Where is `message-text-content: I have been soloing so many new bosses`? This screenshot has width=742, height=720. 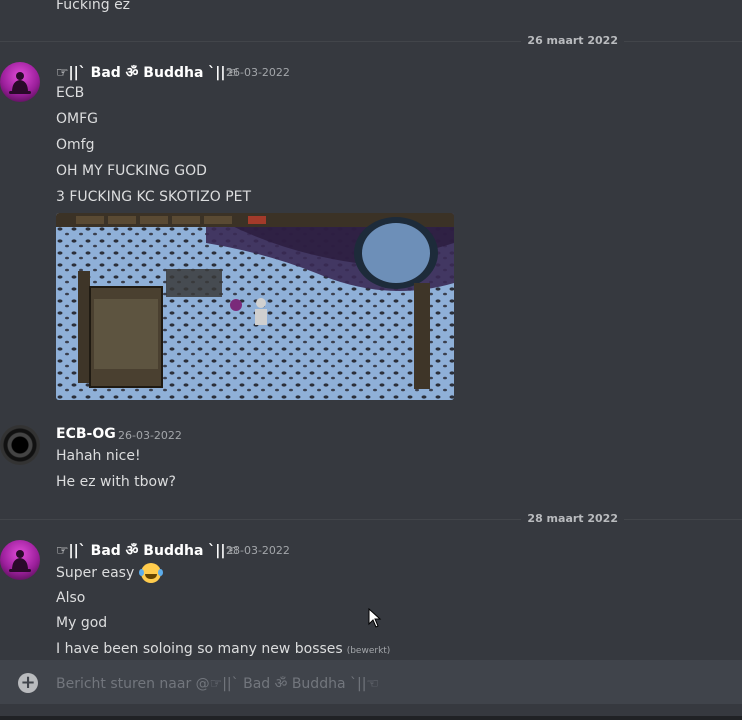
message-text-content: I have been soloing so many new bosses is located at coordinates (199, 649).